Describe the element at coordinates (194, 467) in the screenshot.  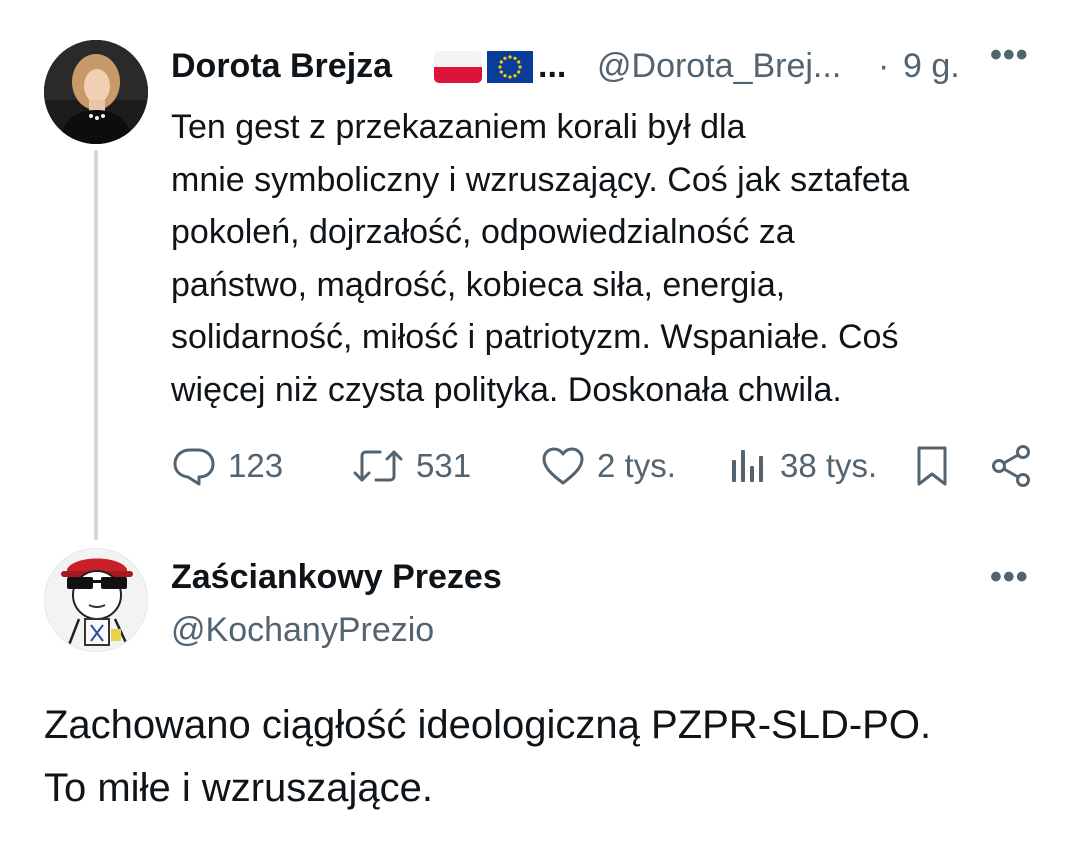
I see `reply-icon` at that location.